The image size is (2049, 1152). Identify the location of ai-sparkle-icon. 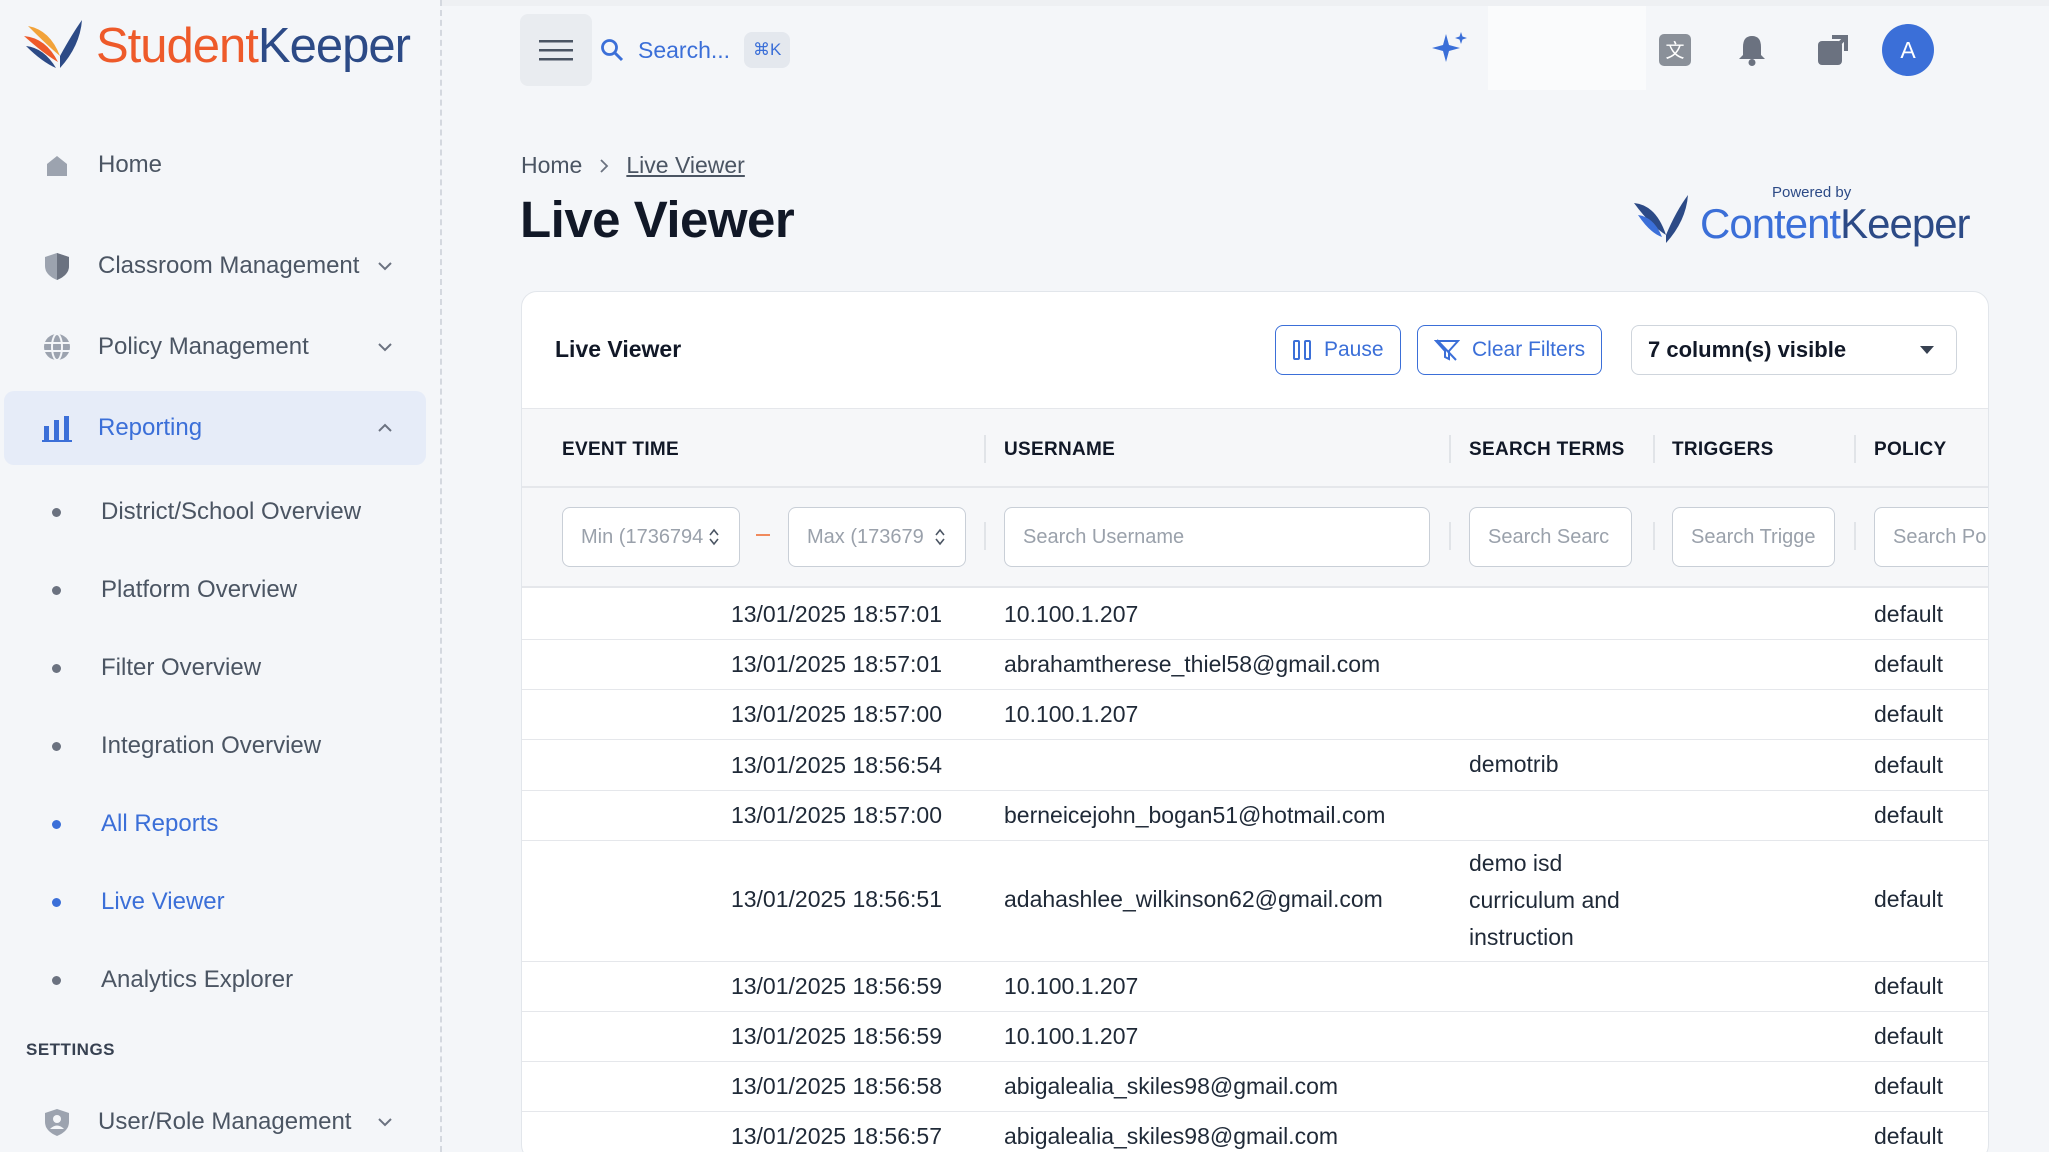
(1450, 50).